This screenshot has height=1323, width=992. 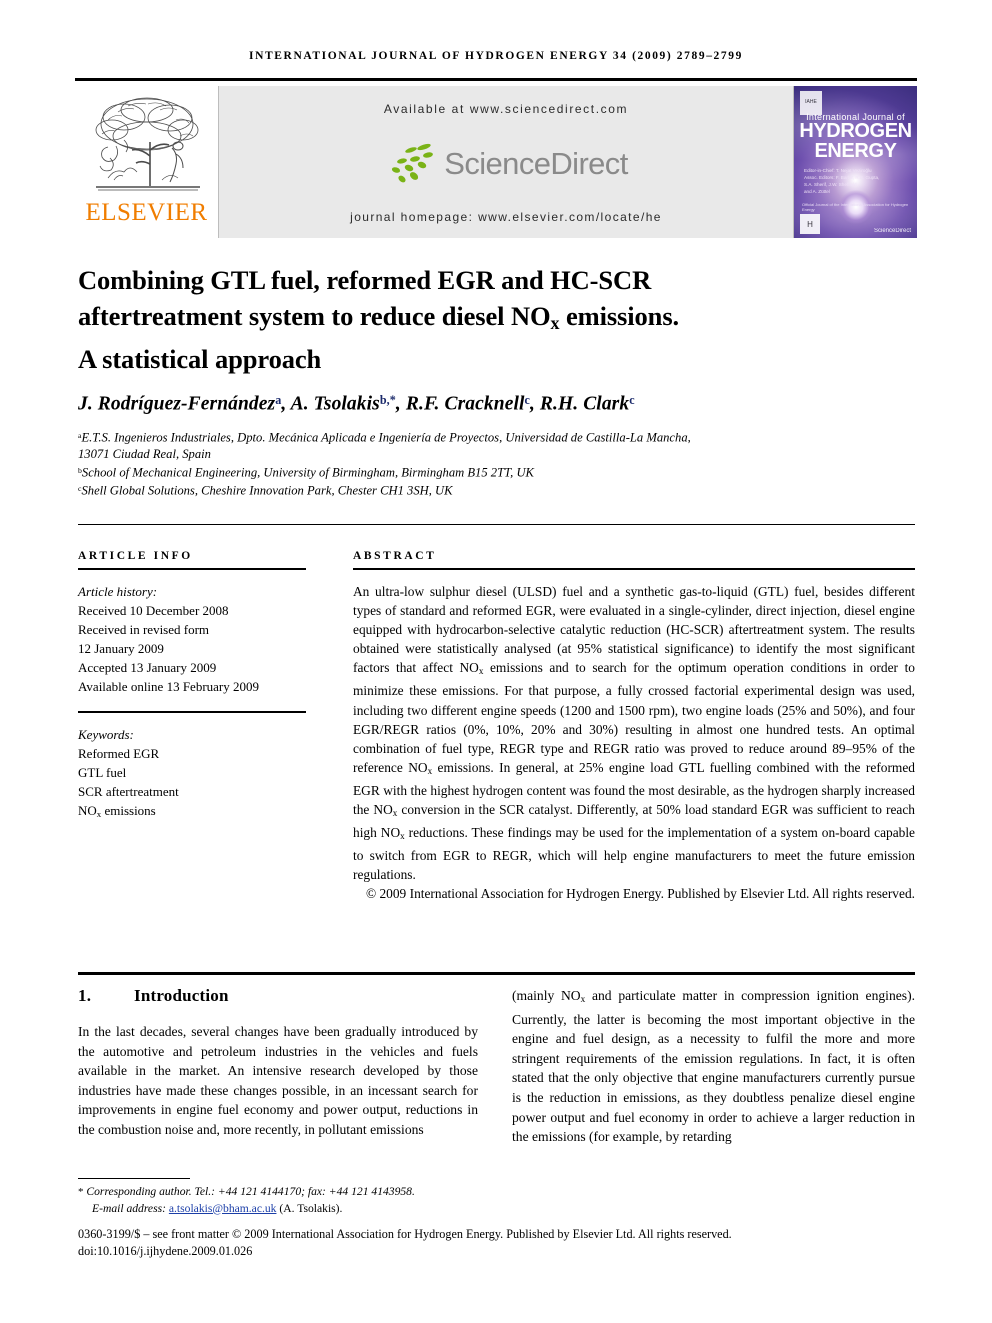 What do you see at coordinates (134, 1178) in the screenshot?
I see `footnote-rule` at bounding box center [134, 1178].